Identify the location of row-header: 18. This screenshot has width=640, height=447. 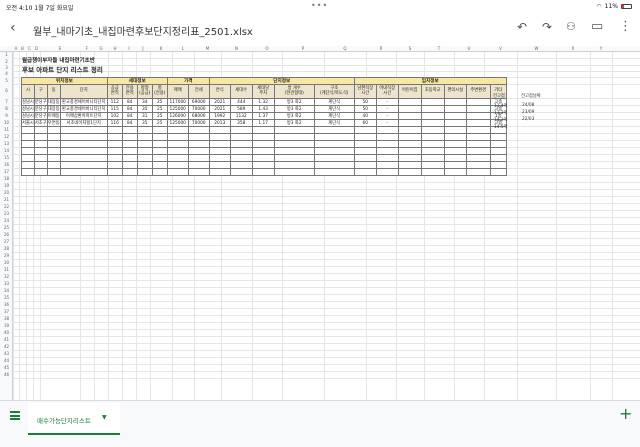
(6, 178).